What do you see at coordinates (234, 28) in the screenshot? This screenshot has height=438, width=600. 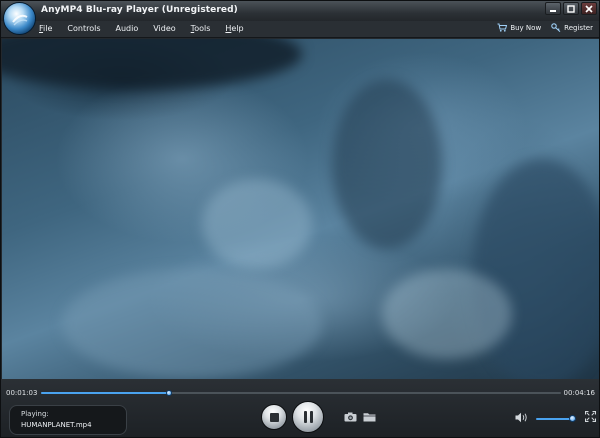 I see `menu-help: Help` at bounding box center [234, 28].